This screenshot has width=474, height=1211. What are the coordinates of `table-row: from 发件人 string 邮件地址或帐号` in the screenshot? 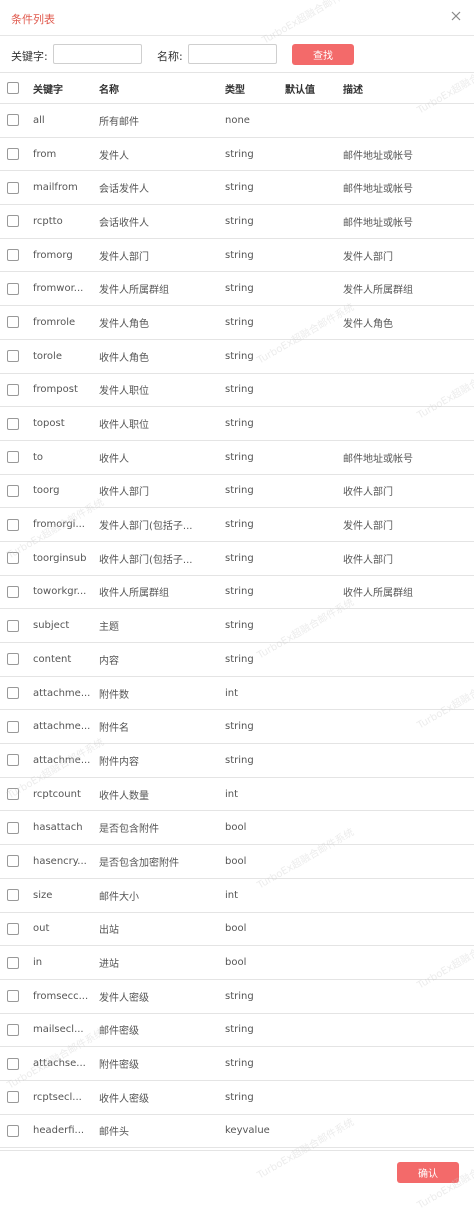 It's located at (237, 154).